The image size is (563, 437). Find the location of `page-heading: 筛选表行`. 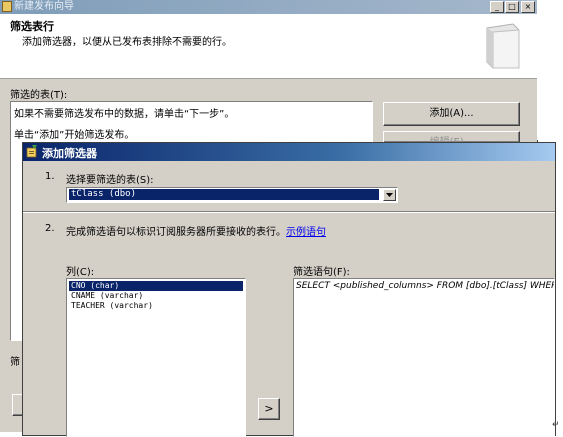

page-heading: 筛选表行 is located at coordinates (32, 26).